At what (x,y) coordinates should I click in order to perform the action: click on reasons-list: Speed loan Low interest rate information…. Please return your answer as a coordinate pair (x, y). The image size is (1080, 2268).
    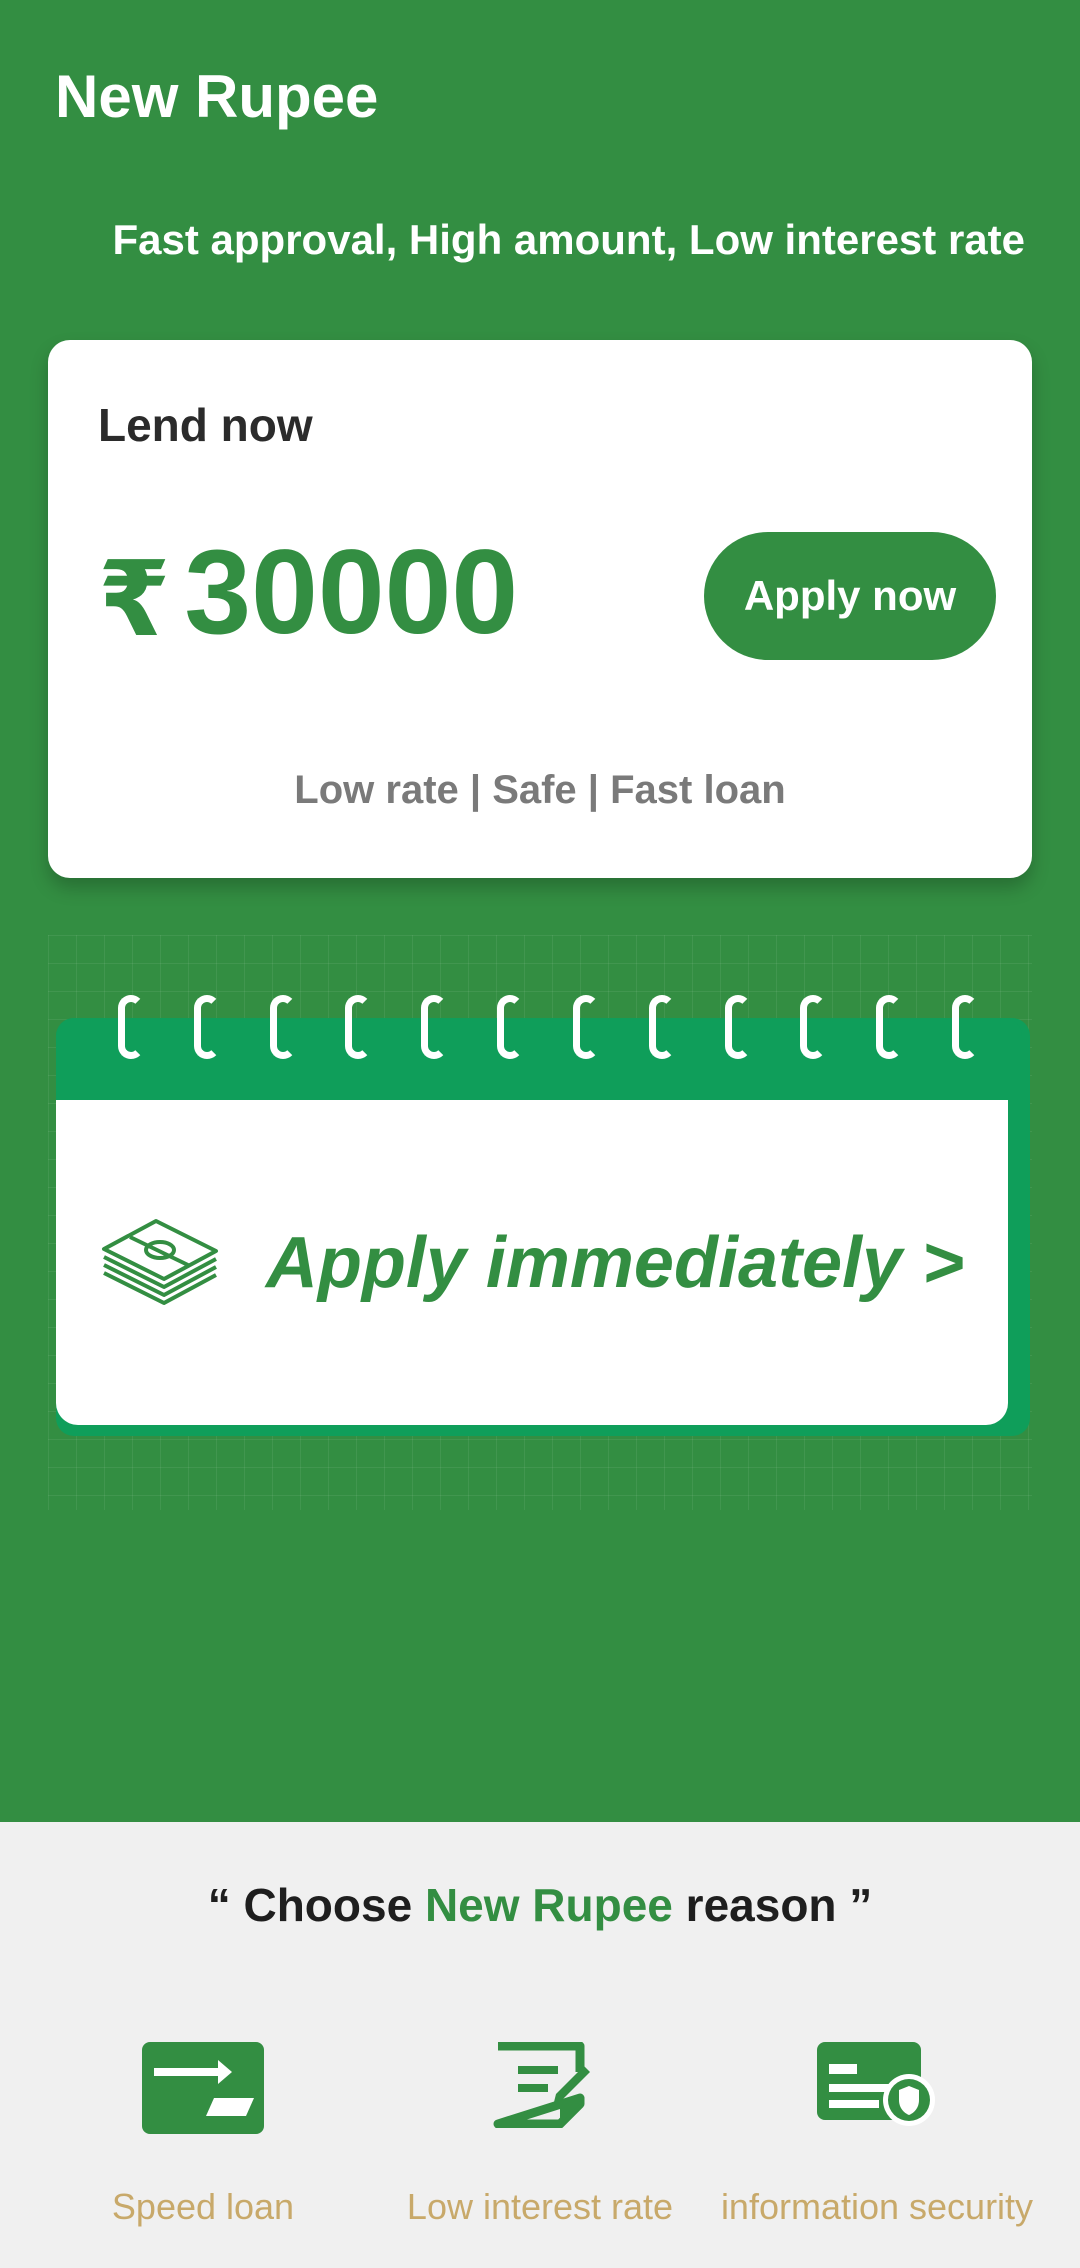
    Looking at the image, I should click on (540, 2151).